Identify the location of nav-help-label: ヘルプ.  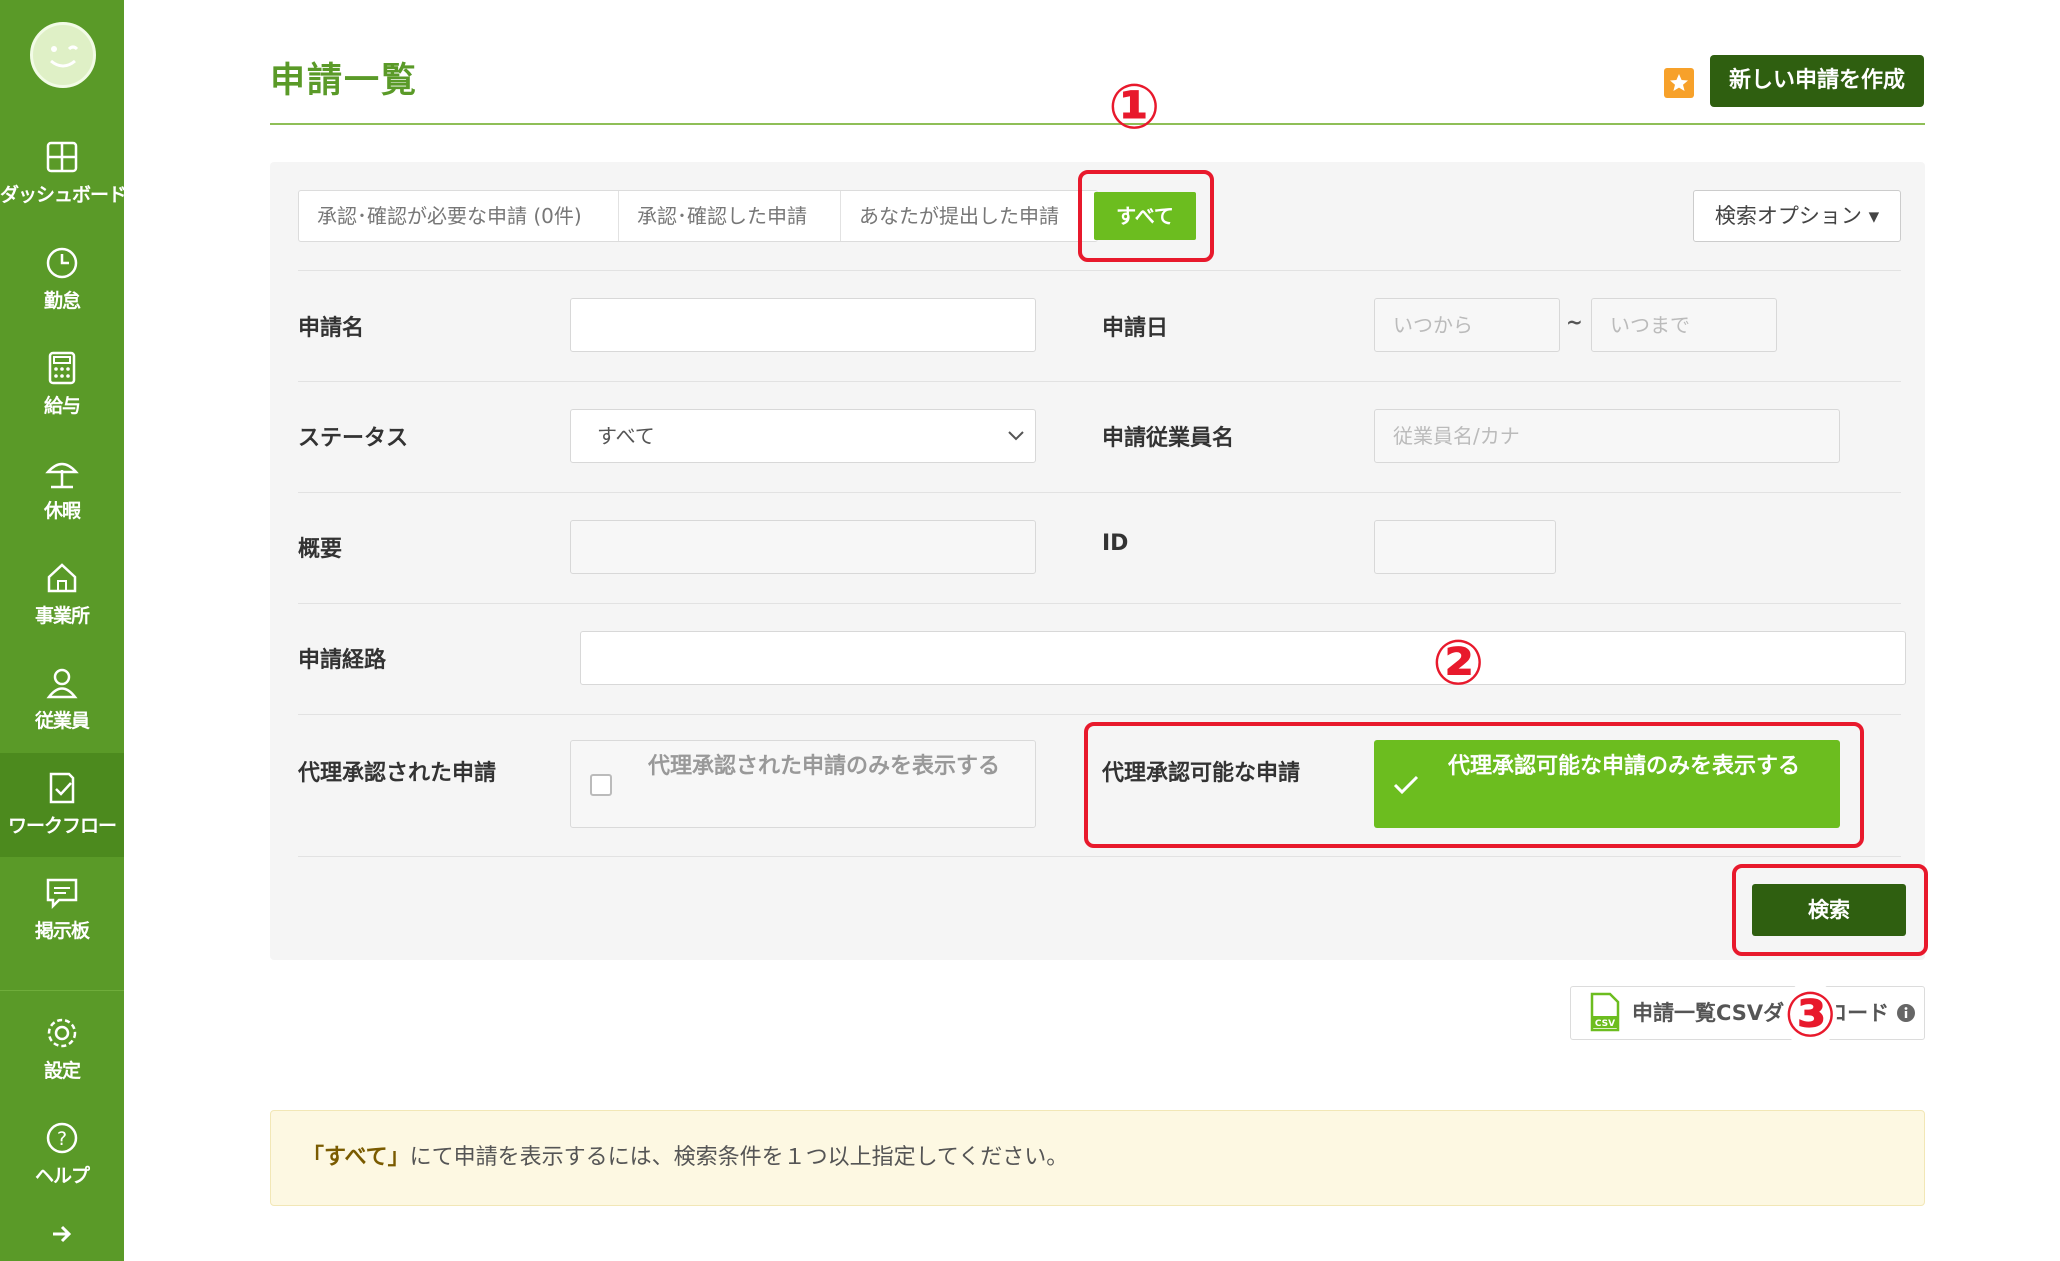
(62, 1176).